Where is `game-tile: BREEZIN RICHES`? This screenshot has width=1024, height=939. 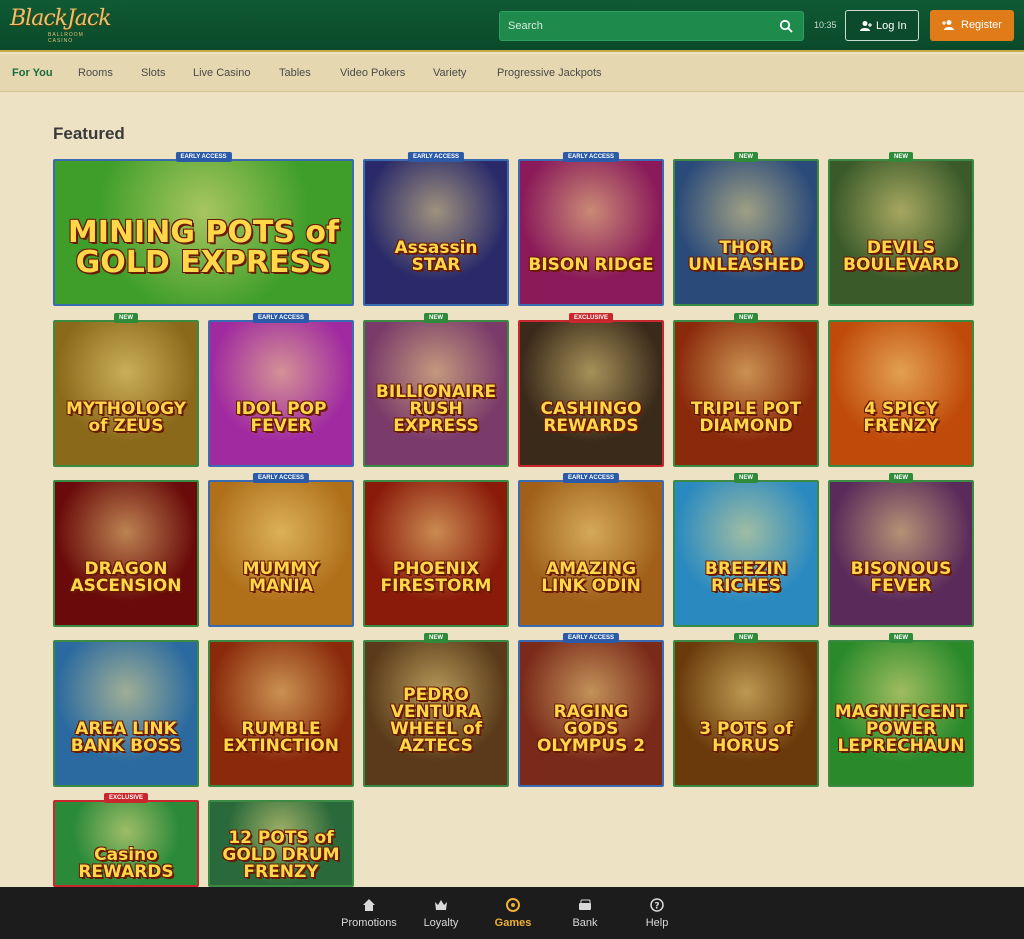 game-tile: BREEZIN RICHES is located at coordinates (746, 553).